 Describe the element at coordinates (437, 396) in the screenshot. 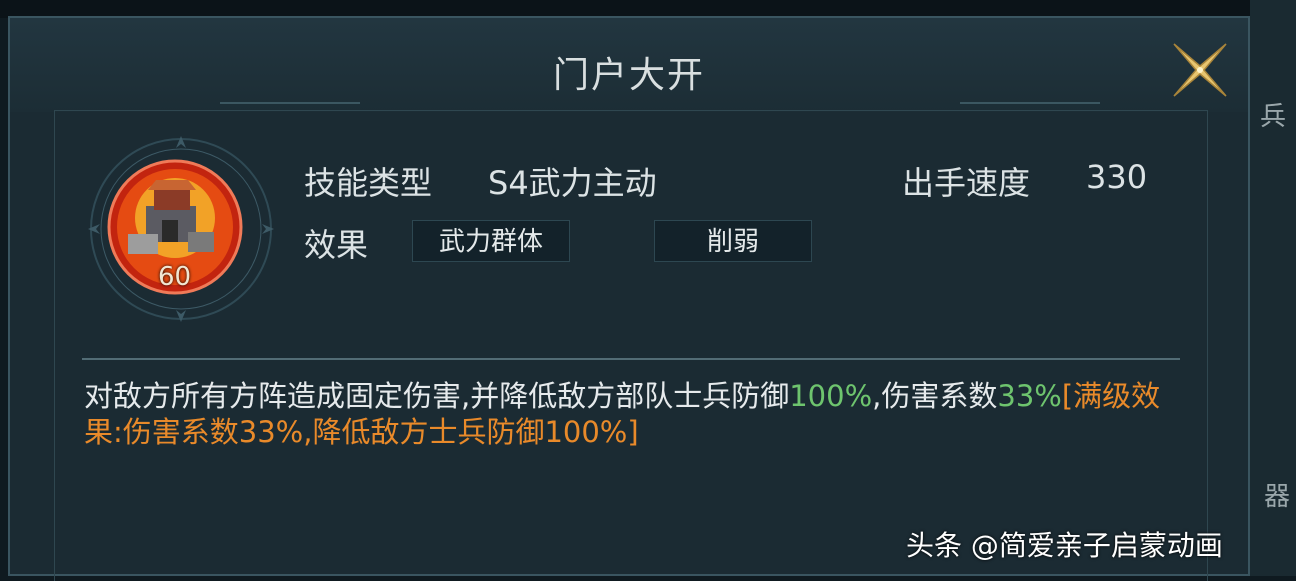

I see `description-text: 对敌方所有方阵造成固定伤害,并降低敌方部队士兵防御` at that location.